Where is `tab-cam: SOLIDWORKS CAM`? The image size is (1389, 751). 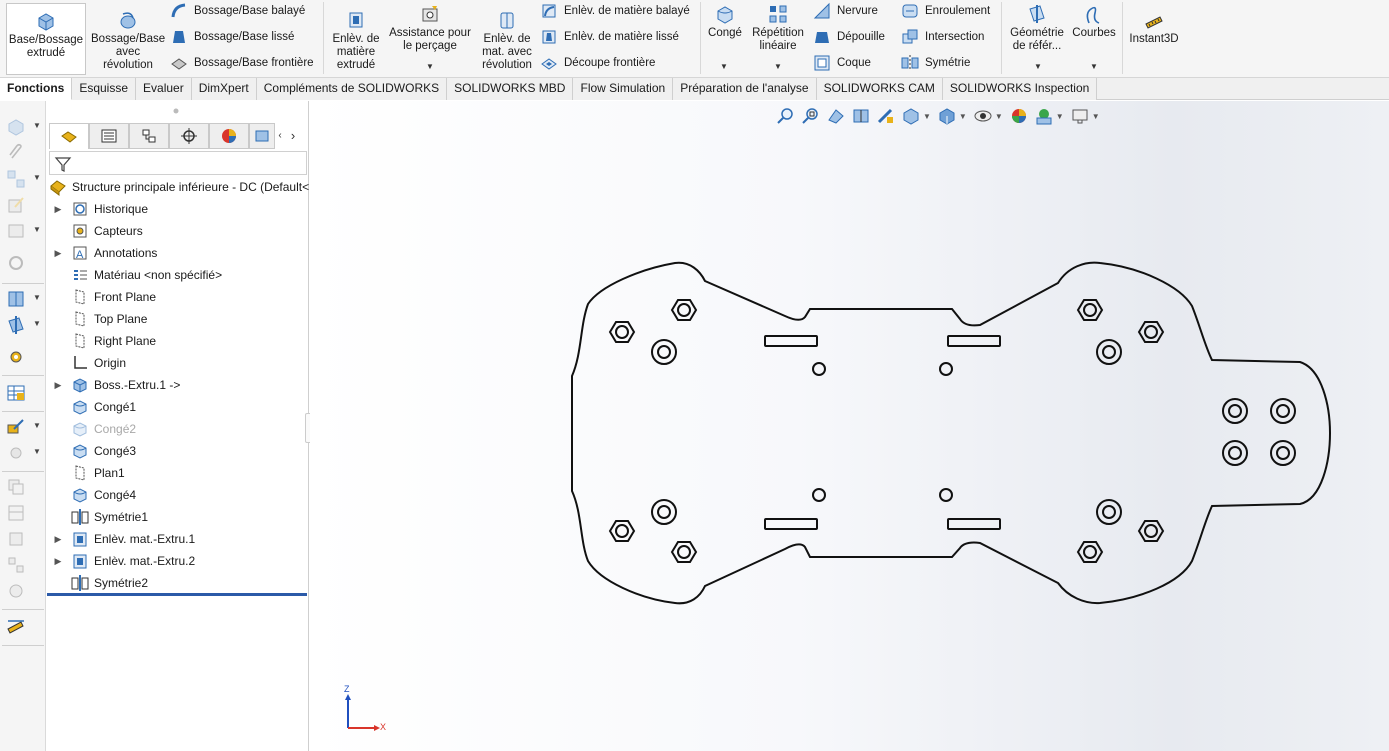
tab-cam: SOLIDWORKS CAM is located at coordinates (879, 89).